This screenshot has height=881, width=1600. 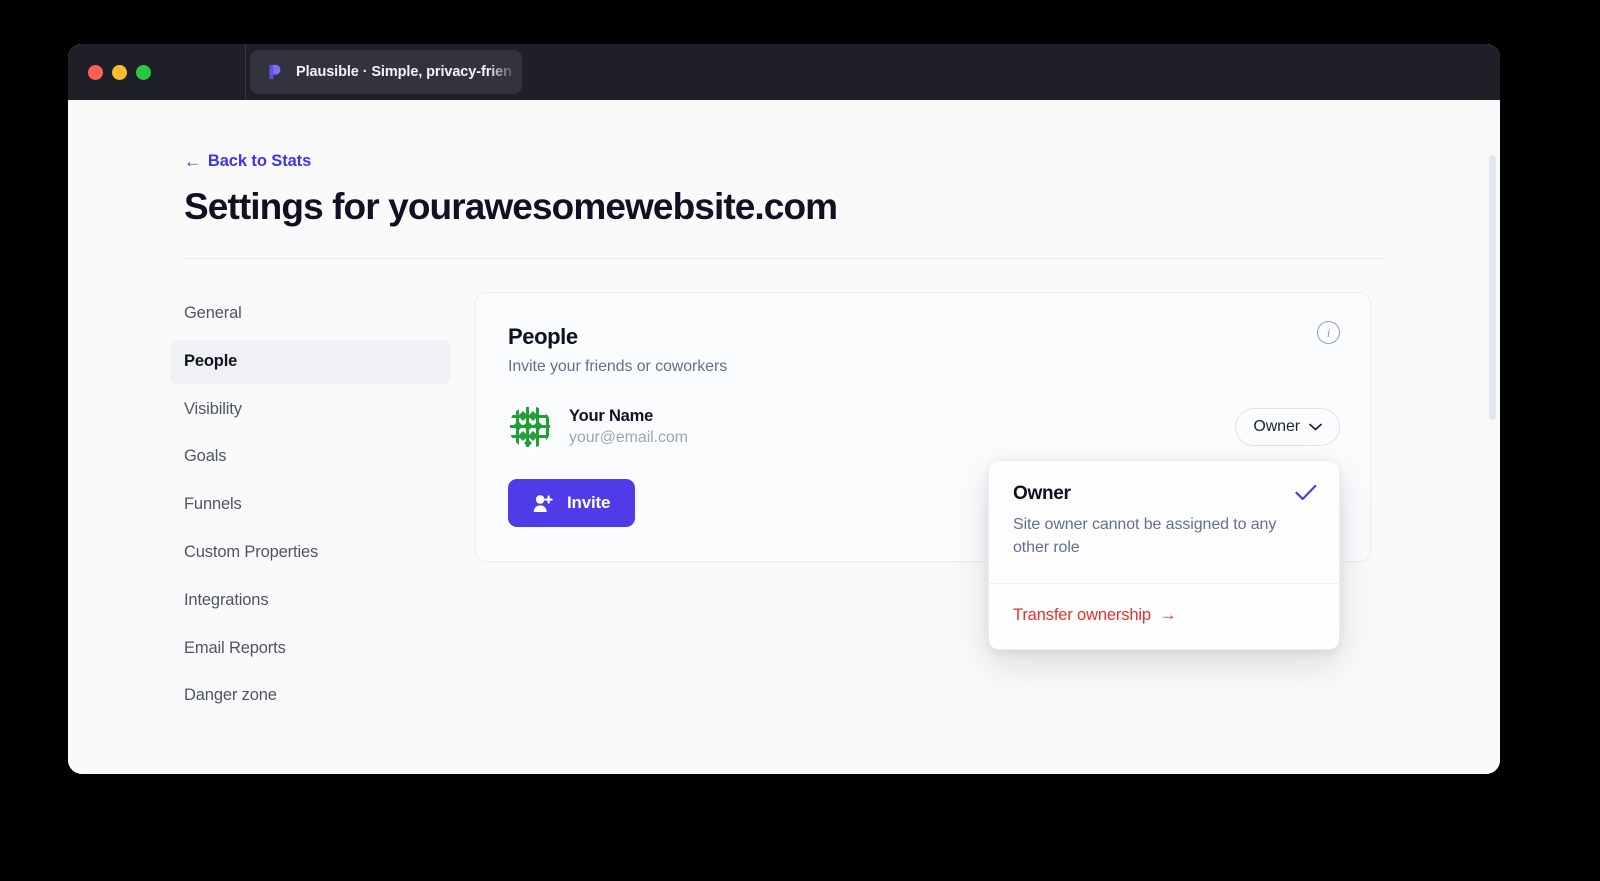 What do you see at coordinates (95, 72) in the screenshot?
I see `close-window-button` at bounding box center [95, 72].